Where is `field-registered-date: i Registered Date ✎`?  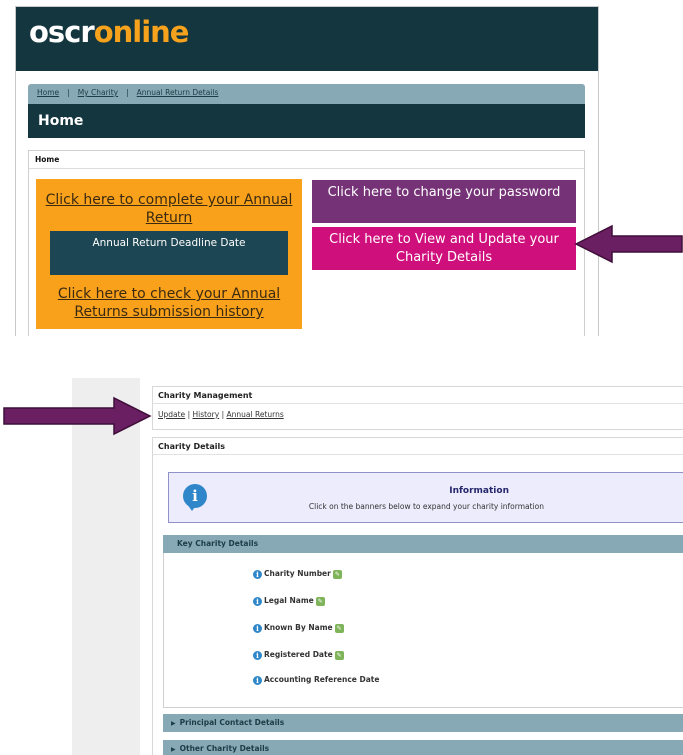
field-registered-date: i Registered Date ✎ is located at coordinates (298, 655).